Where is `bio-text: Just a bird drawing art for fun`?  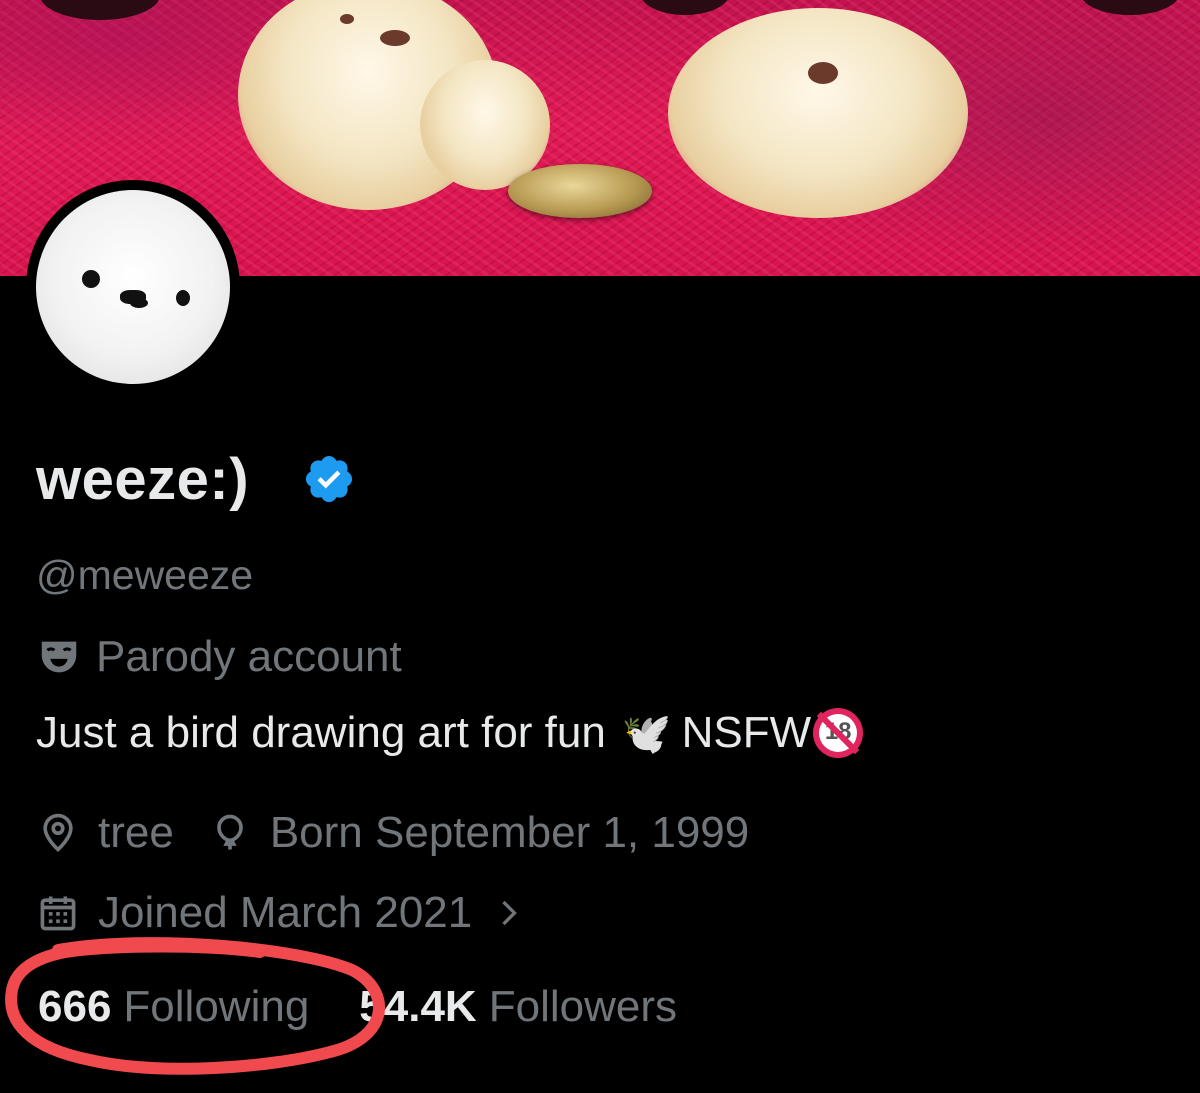 bio-text: Just a bird drawing art for fun is located at coordinates (321, 732).